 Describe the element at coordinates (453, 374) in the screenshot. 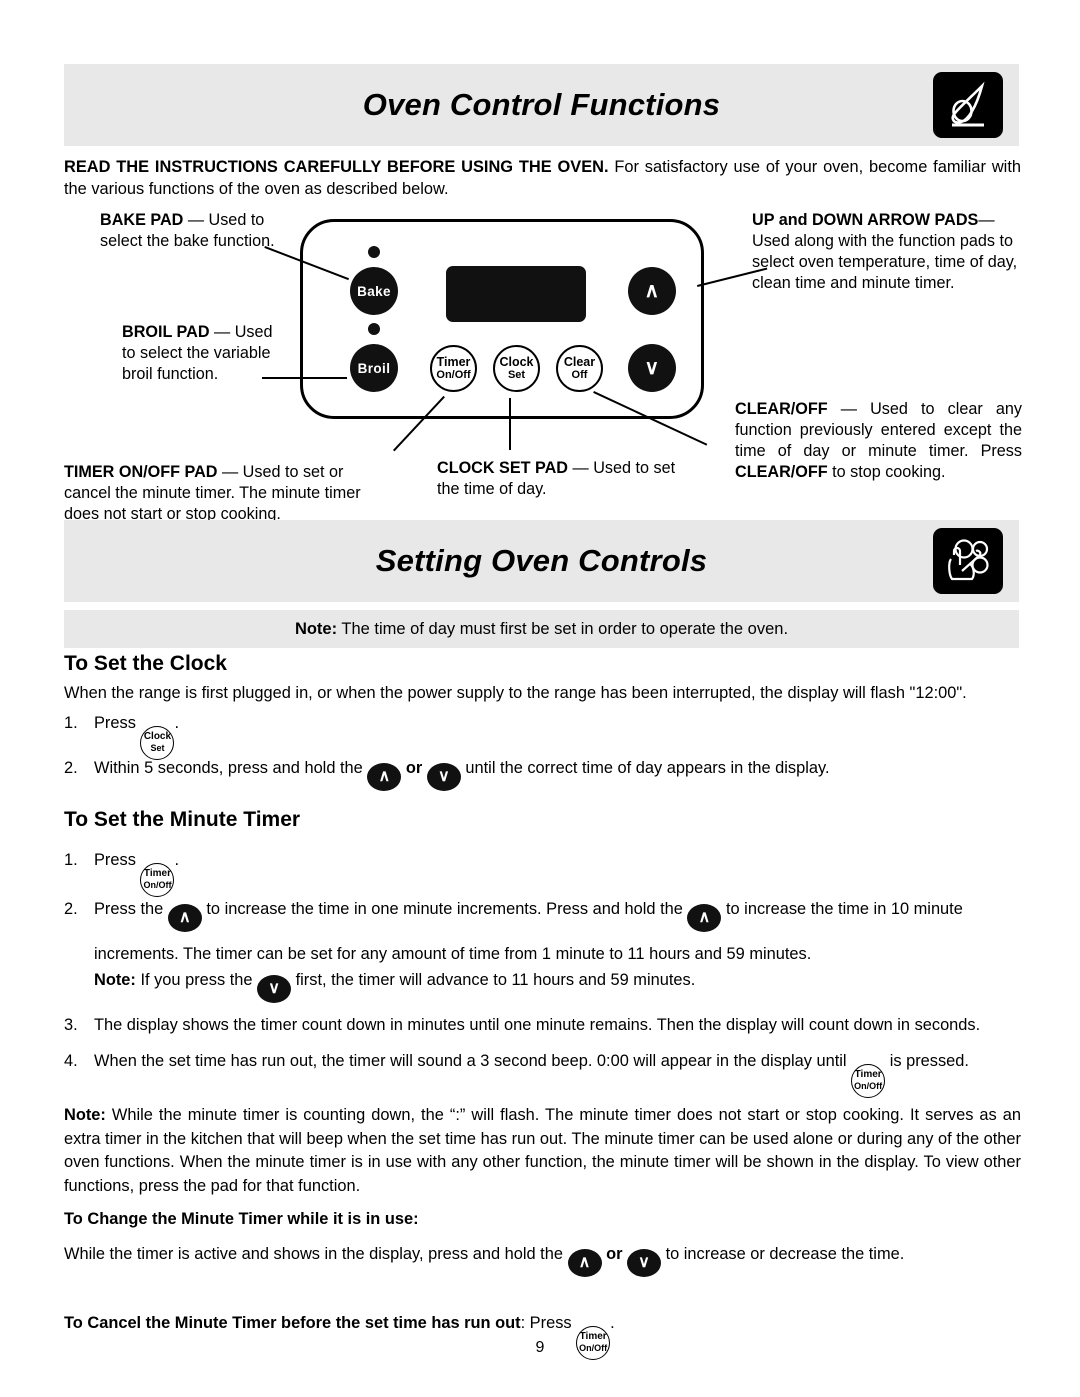

I see `pad-timer-line2: On/Off` at that location.